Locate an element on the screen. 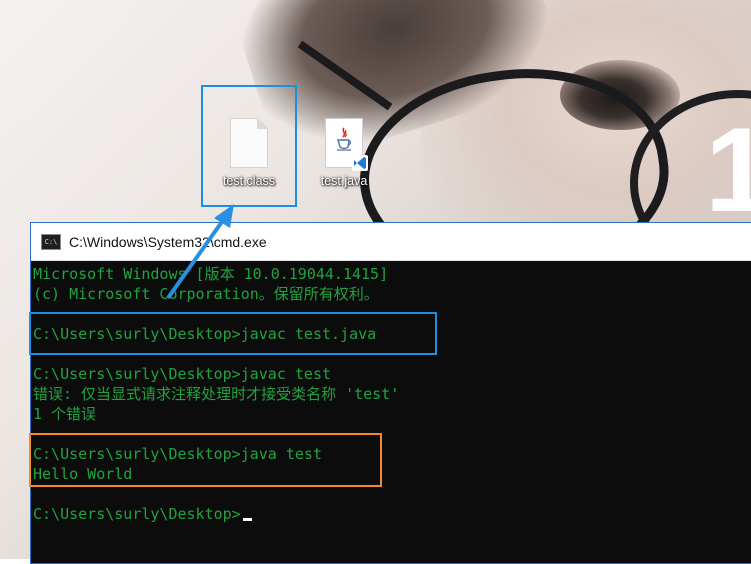  console-line: C:\Users\surly\Desktop> is located at coordinates (392, 514).